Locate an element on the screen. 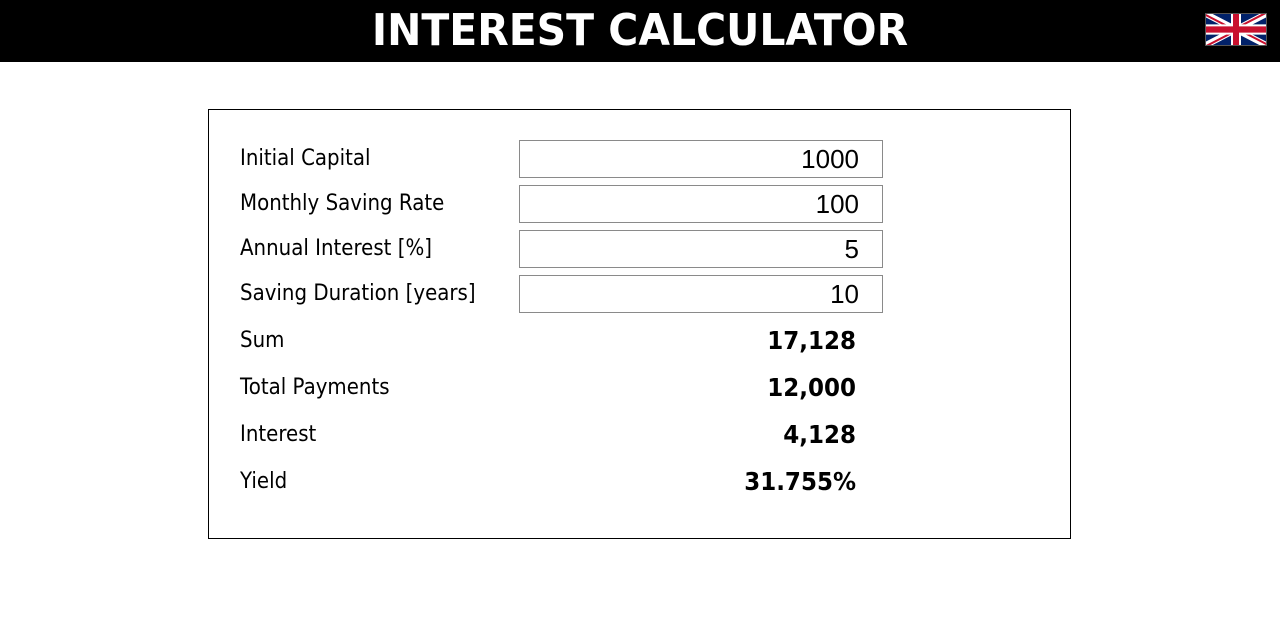 The height and width of the screenshot is (640, 1280). header-bar: INTEREST CALCULATOR is located at coordinates (640, 31).